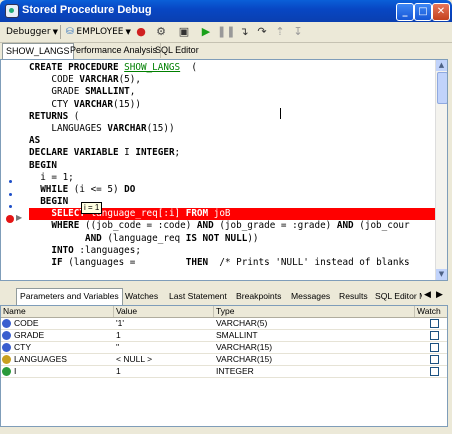 The image size is (452, 434). Describe the element at coordinates (107, 250) in the screenshot. I see `code-token: :languages;` at that location.